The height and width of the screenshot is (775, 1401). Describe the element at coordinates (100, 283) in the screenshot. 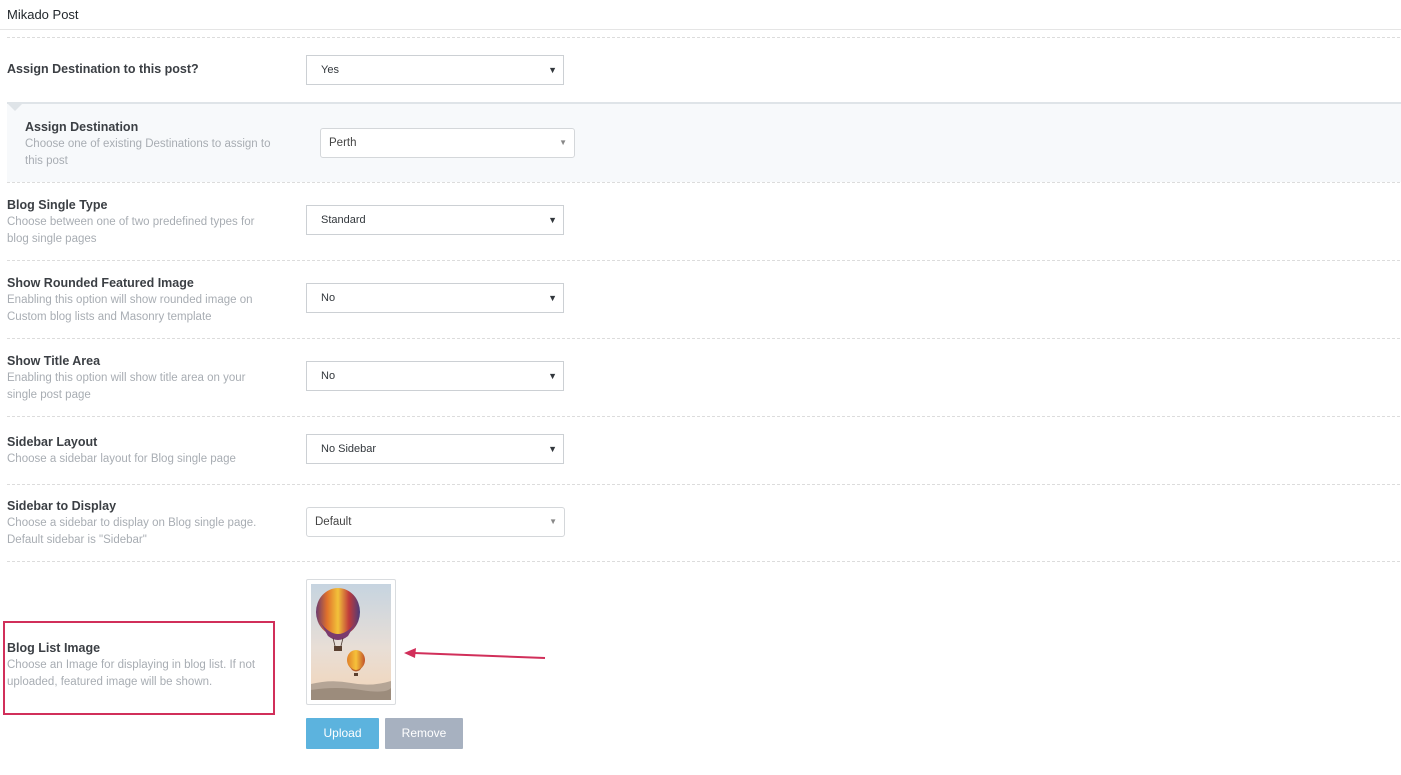

I see `field-title: Show Rounded Featured Image` at that location.